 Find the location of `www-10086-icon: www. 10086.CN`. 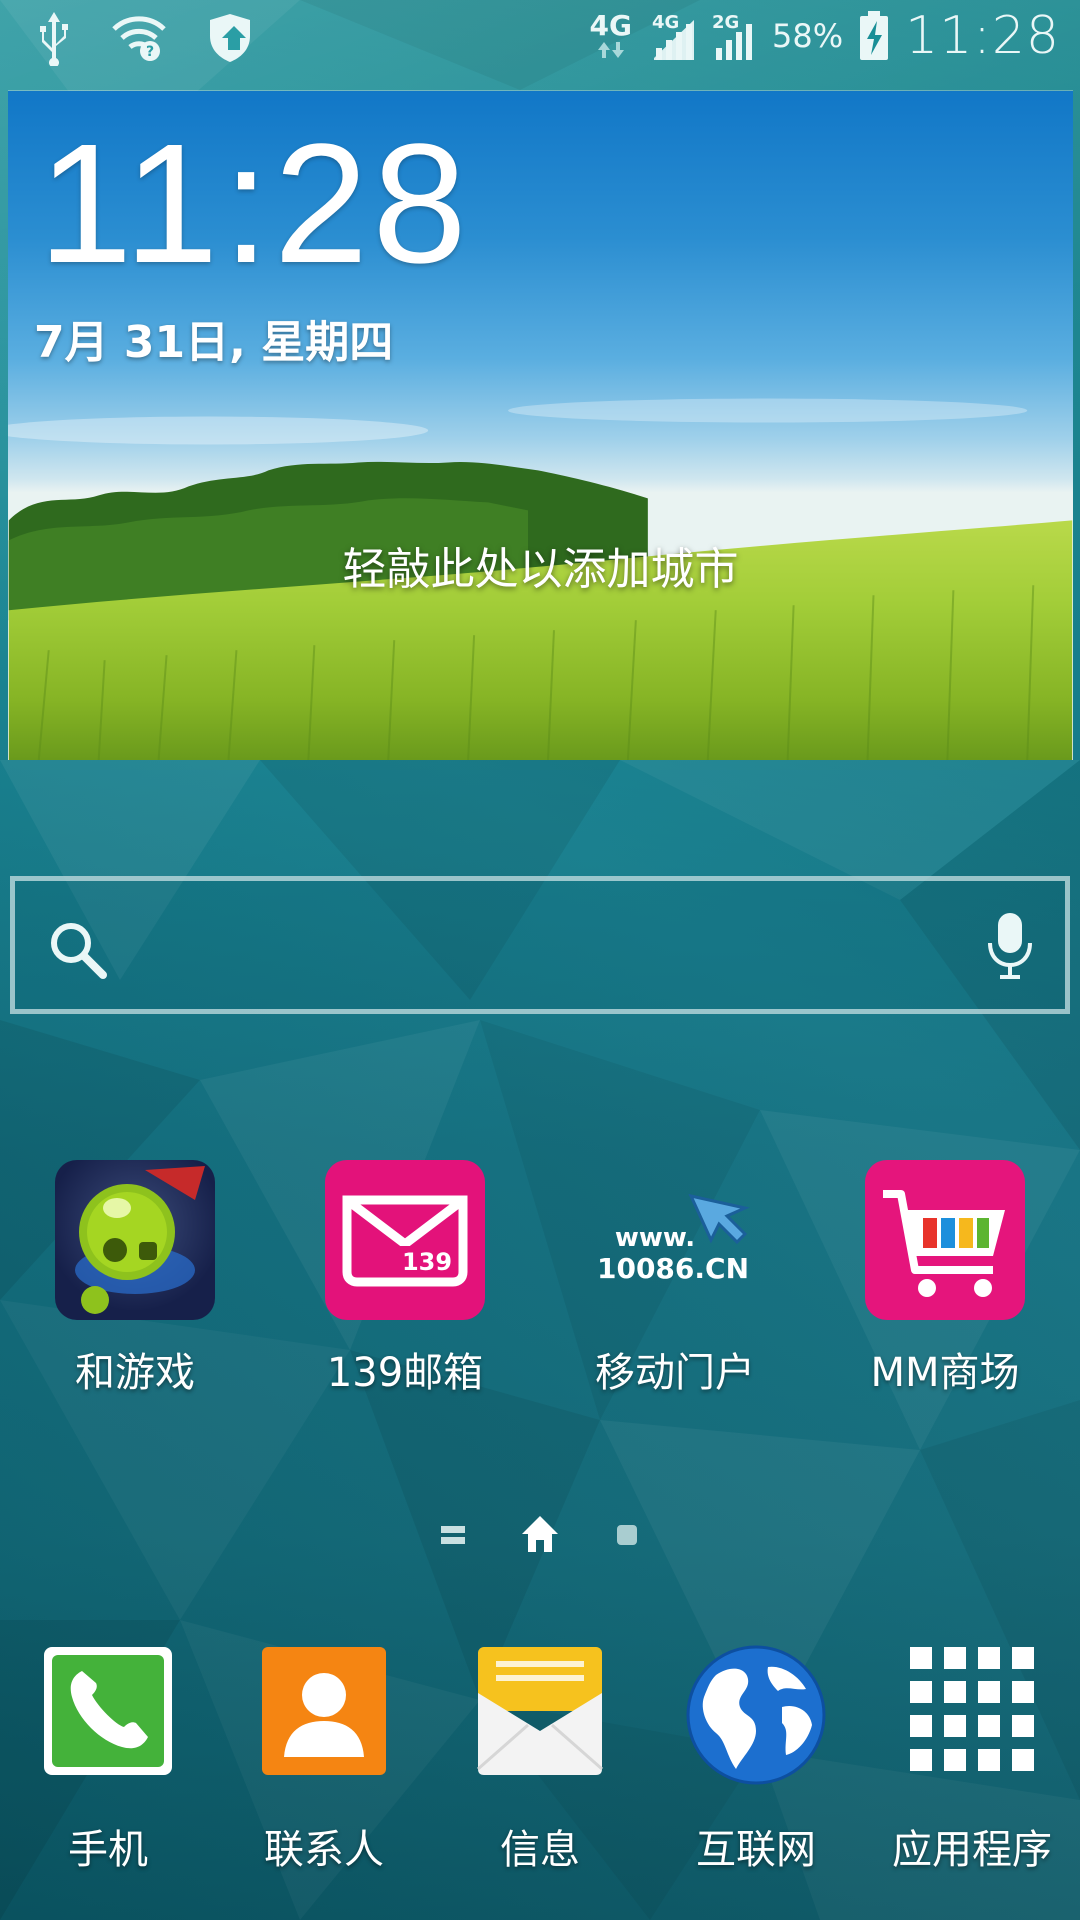

www-10086-icon: www. 10086.CN is located at coordinates (675, 1240).